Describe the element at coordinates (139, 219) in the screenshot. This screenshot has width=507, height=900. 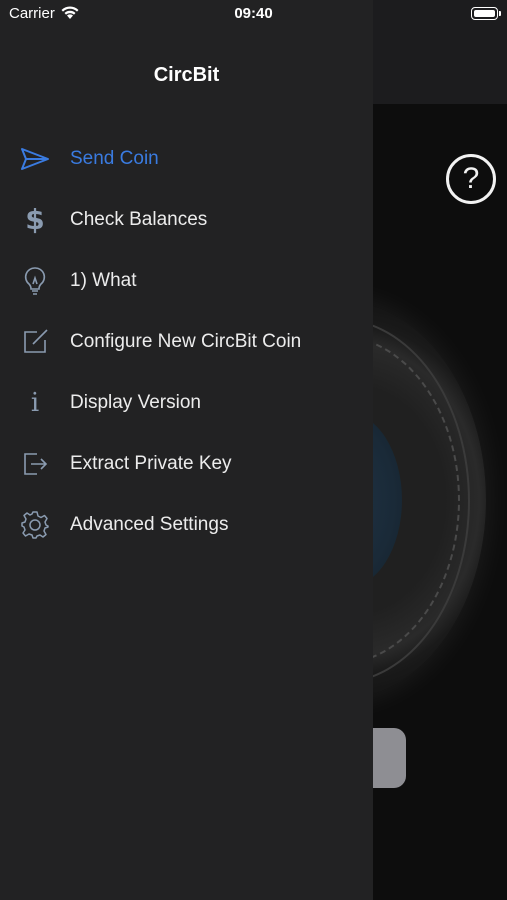
I see `menu-label: Check Balances` at that location.